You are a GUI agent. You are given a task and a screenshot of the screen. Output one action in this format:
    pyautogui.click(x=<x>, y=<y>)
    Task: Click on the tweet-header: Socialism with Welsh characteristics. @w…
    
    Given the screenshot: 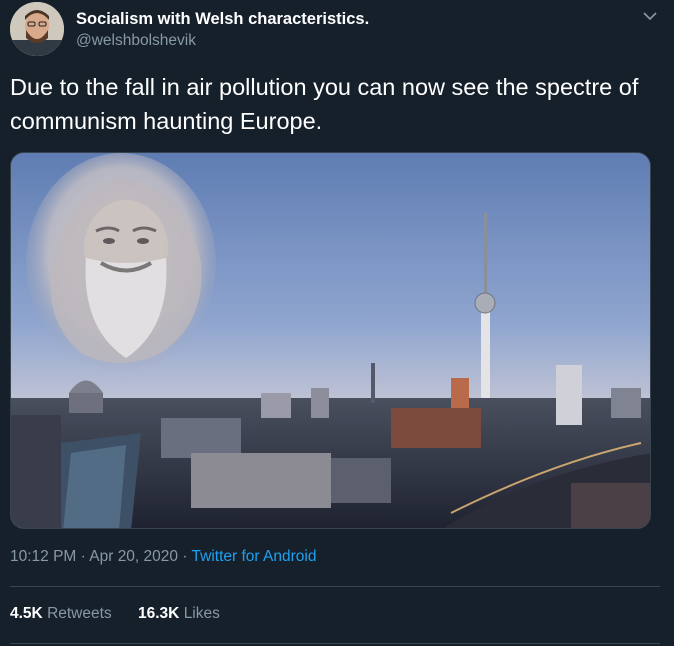 What is the action you would take?
    pyautogui.click(x=337, y=30)
    